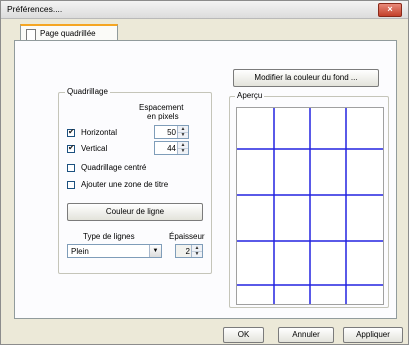 The image size is (413, 347). Describe the element at coordinates (155, 251) in the screenshot. I see `chevron-down-icon: ▼` at that location.